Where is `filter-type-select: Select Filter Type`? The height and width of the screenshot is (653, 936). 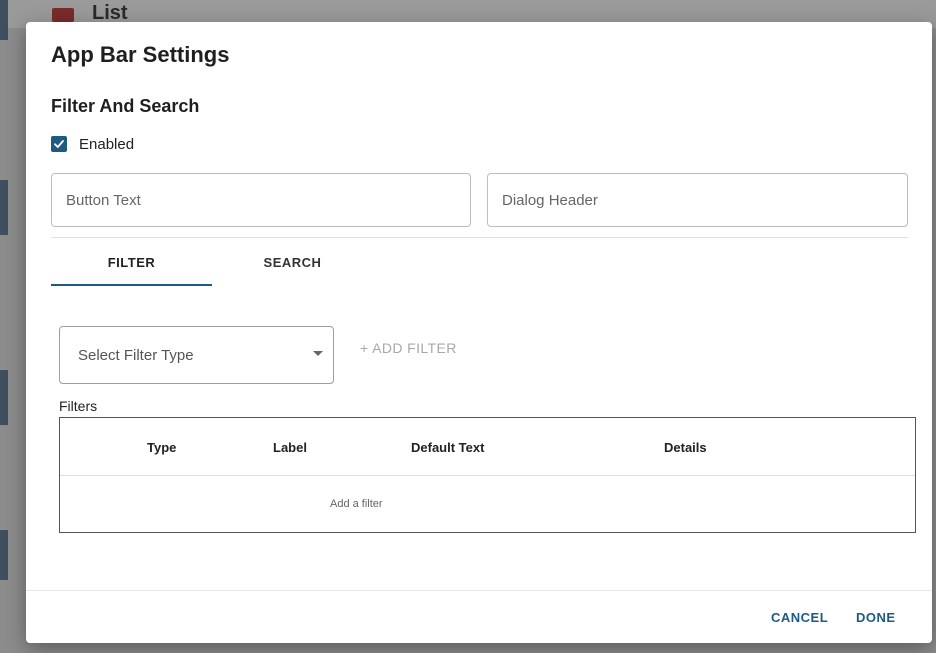 filter-type-select: Select Filter Type is located at coordinates (196, 355).